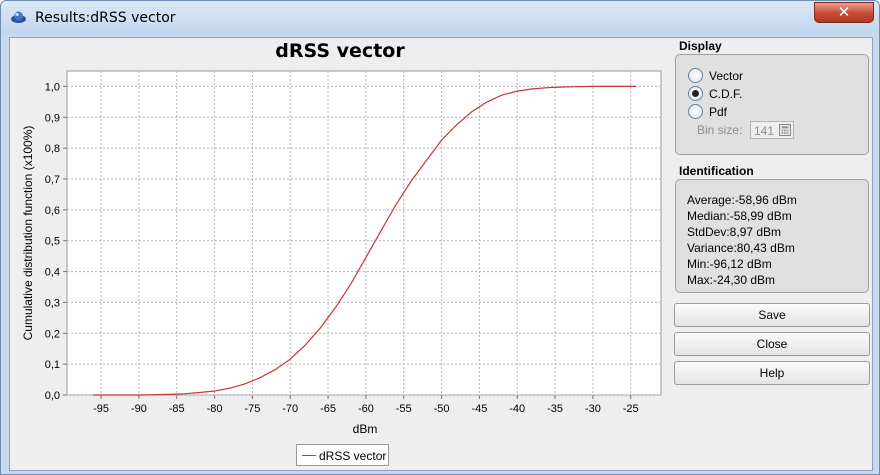 The width and height of the screenshot is (880, 475). I want to click on y-axis-label: Cumulative distribution function (x100%), so click(28, 233).